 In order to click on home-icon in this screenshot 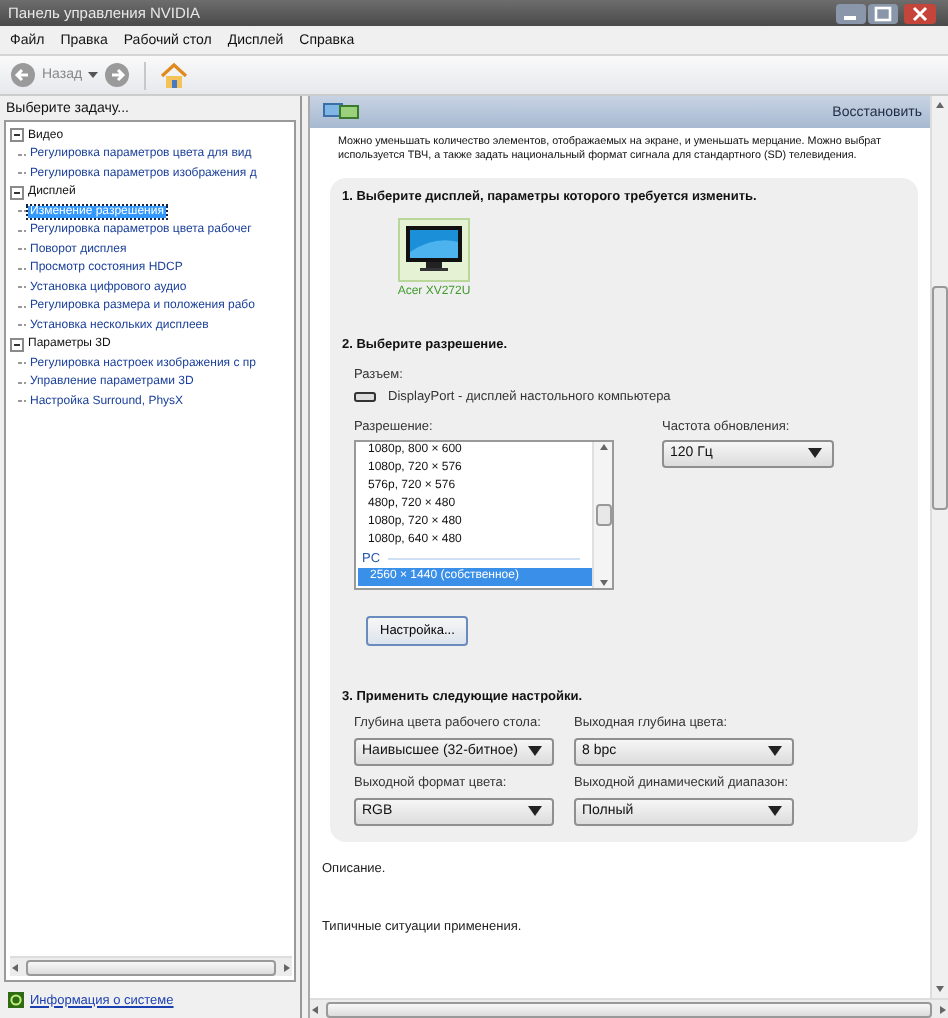, I will do `click(174, 75)`.